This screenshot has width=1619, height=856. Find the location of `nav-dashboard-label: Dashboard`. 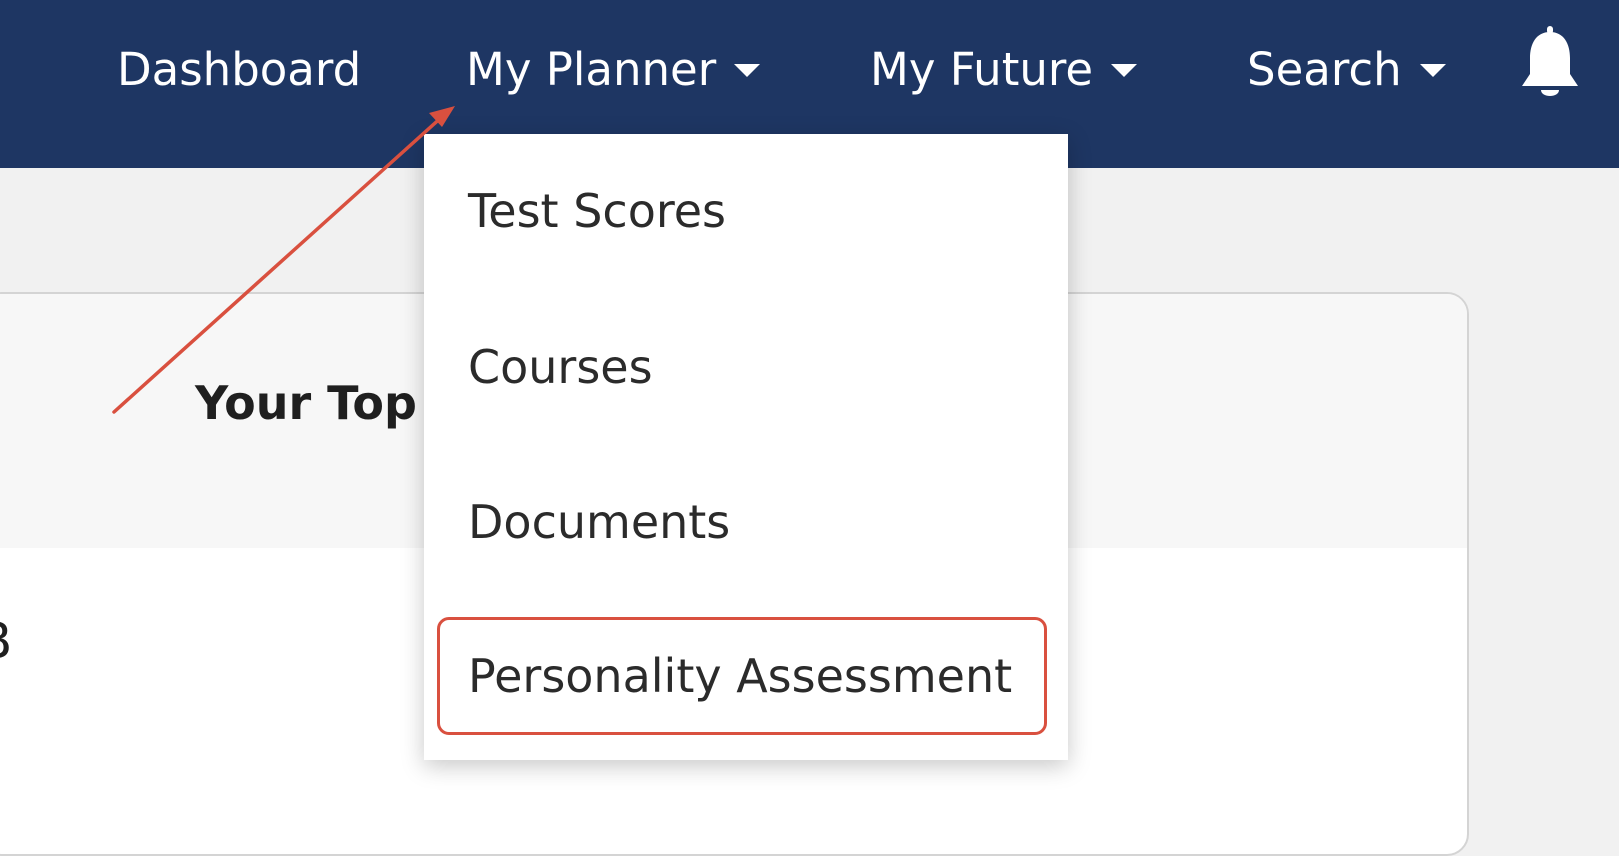

nav-dashboard-label: Dashboard is located at coordinates (239, 69).